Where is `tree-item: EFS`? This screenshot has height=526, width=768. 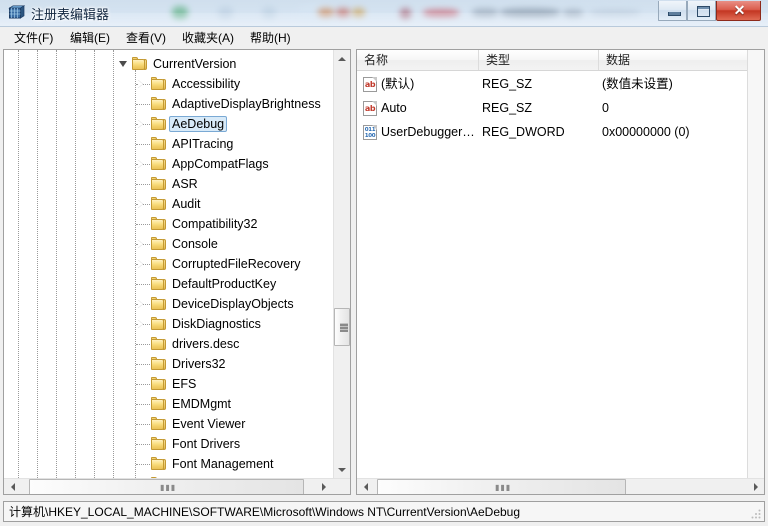 tree-item: EFS is located at coordinates (169, 384).